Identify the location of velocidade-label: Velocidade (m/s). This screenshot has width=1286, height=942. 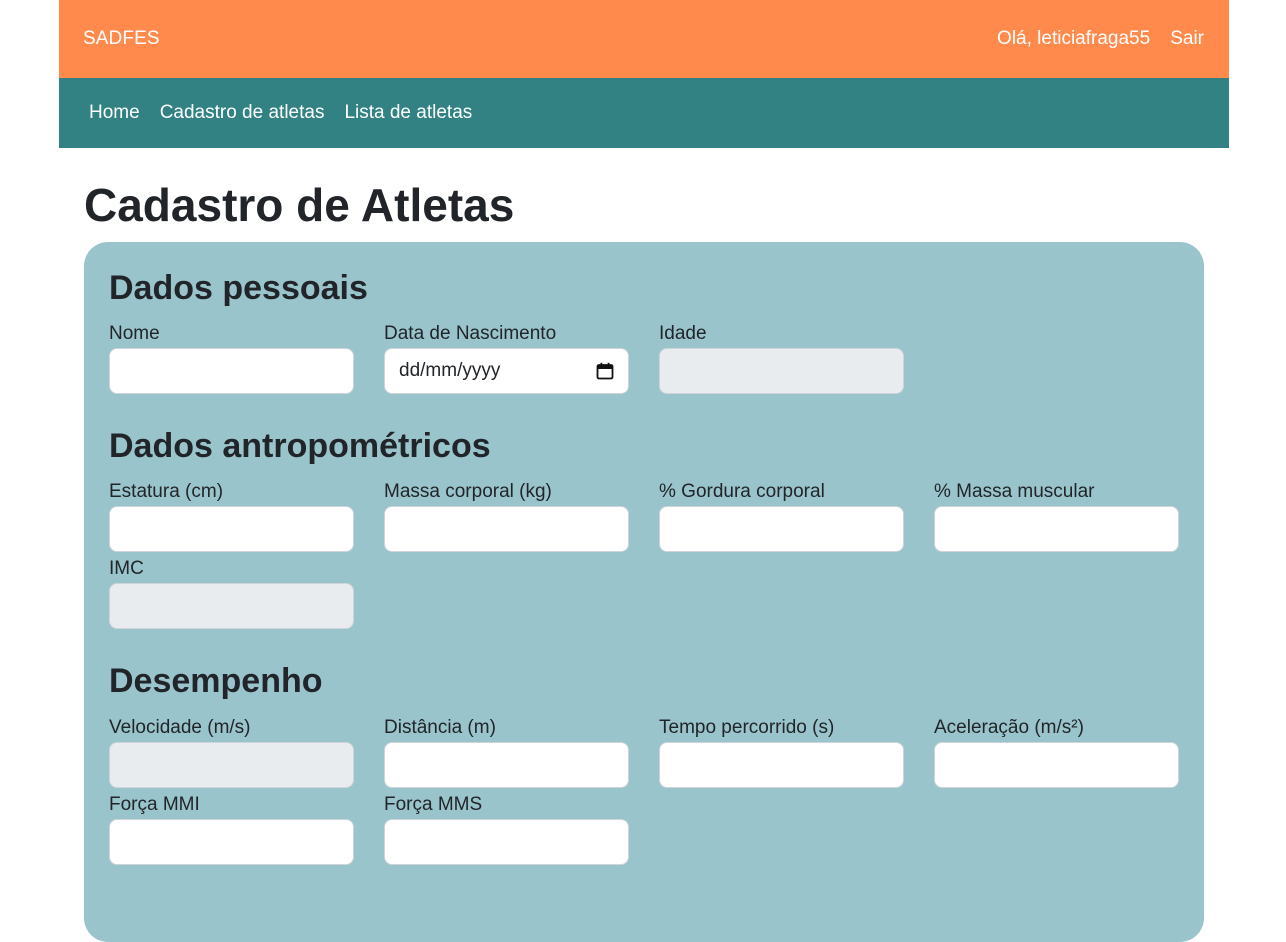
(180, 727).